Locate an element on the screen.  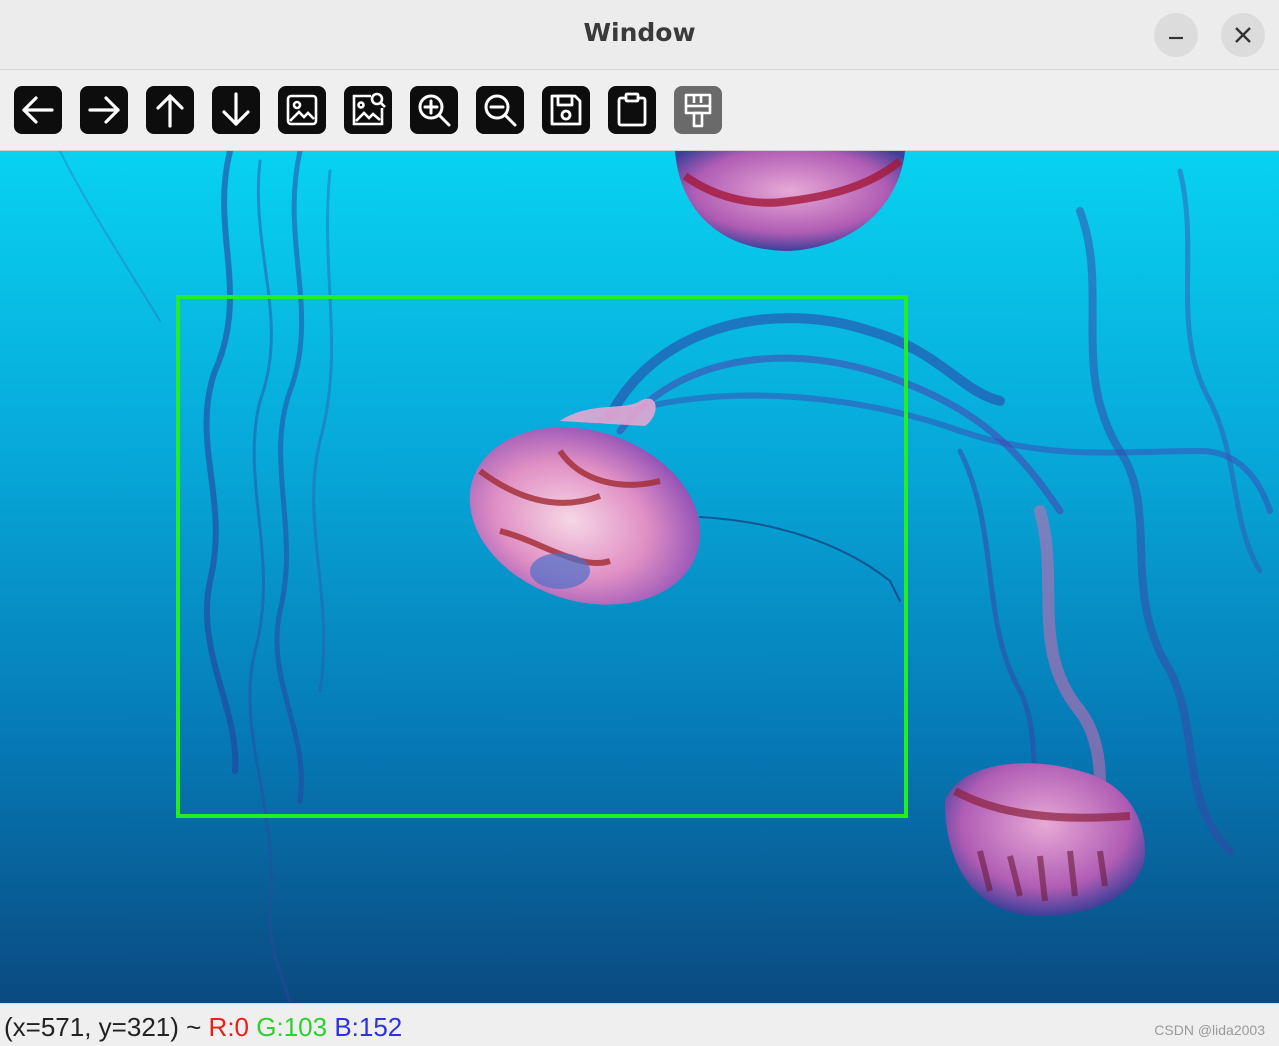
window-title: Window is located at coordinates (639, 32).